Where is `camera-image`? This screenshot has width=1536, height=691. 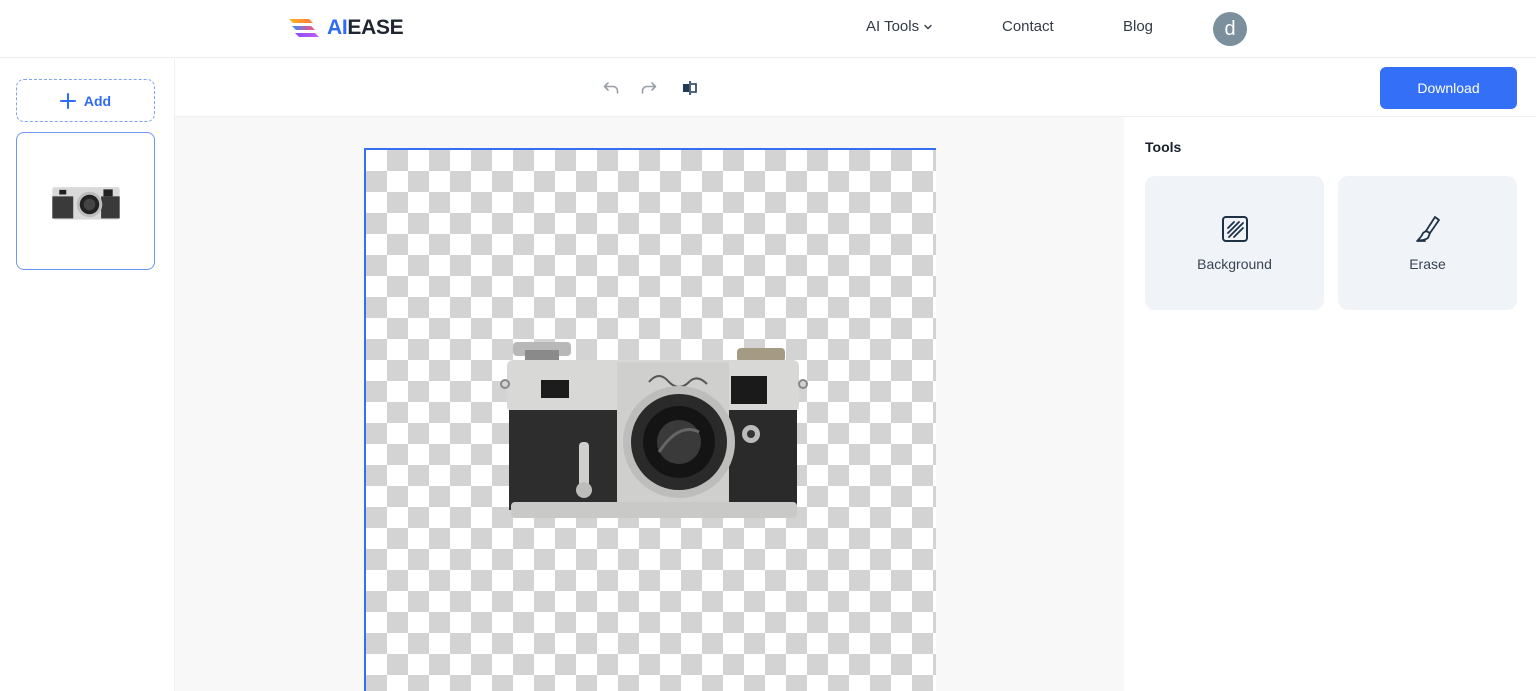 camera-image is located at coordinates (654, 432).